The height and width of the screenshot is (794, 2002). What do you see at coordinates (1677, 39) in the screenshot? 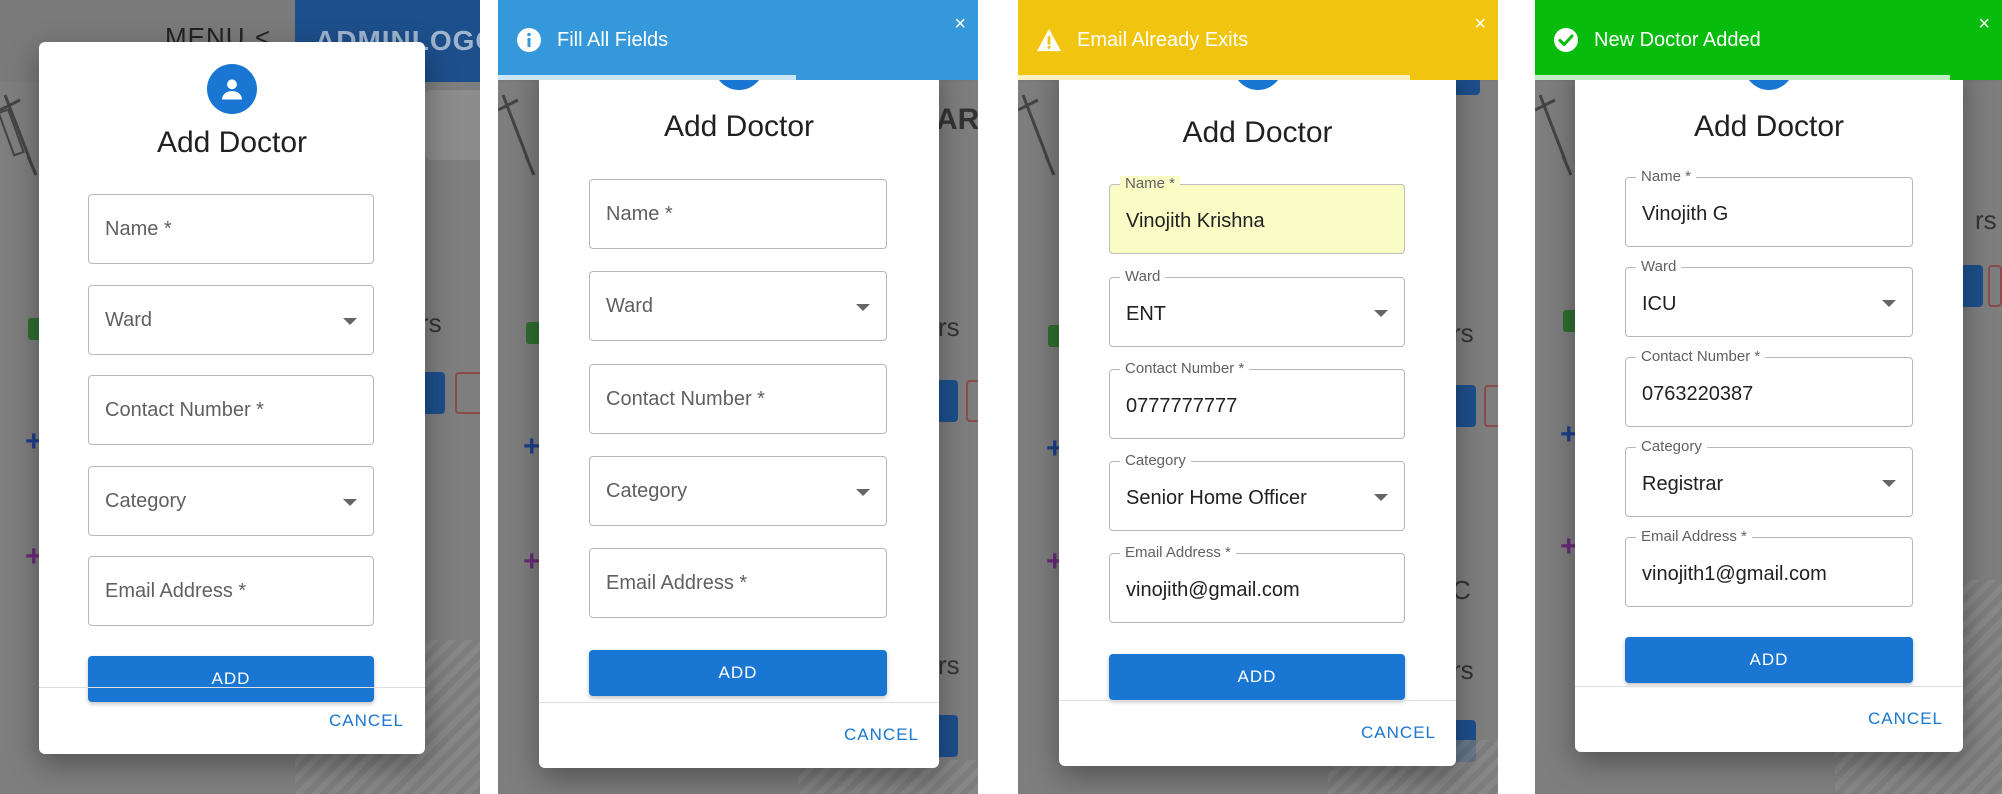
I see `toast-message: New Doctor Added` at bounding box center [1677, 39].